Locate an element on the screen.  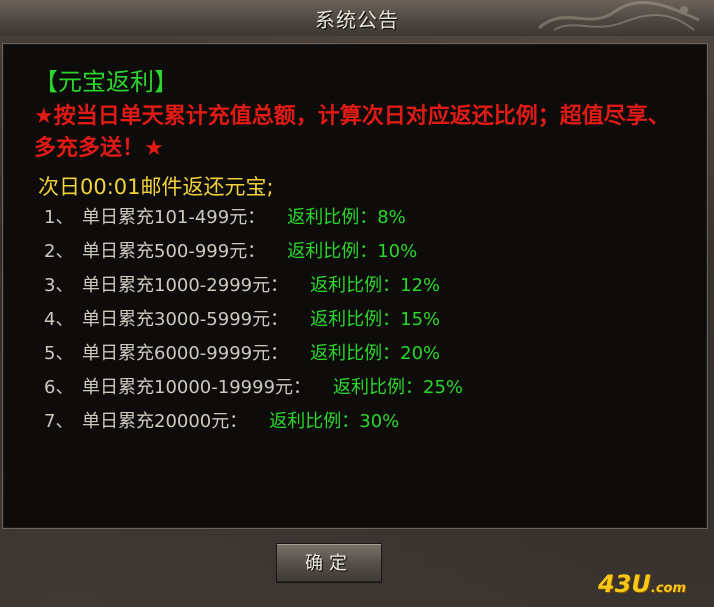
tier-desc: 单日累充1000-2999元： is located at coordinates (185, 285).